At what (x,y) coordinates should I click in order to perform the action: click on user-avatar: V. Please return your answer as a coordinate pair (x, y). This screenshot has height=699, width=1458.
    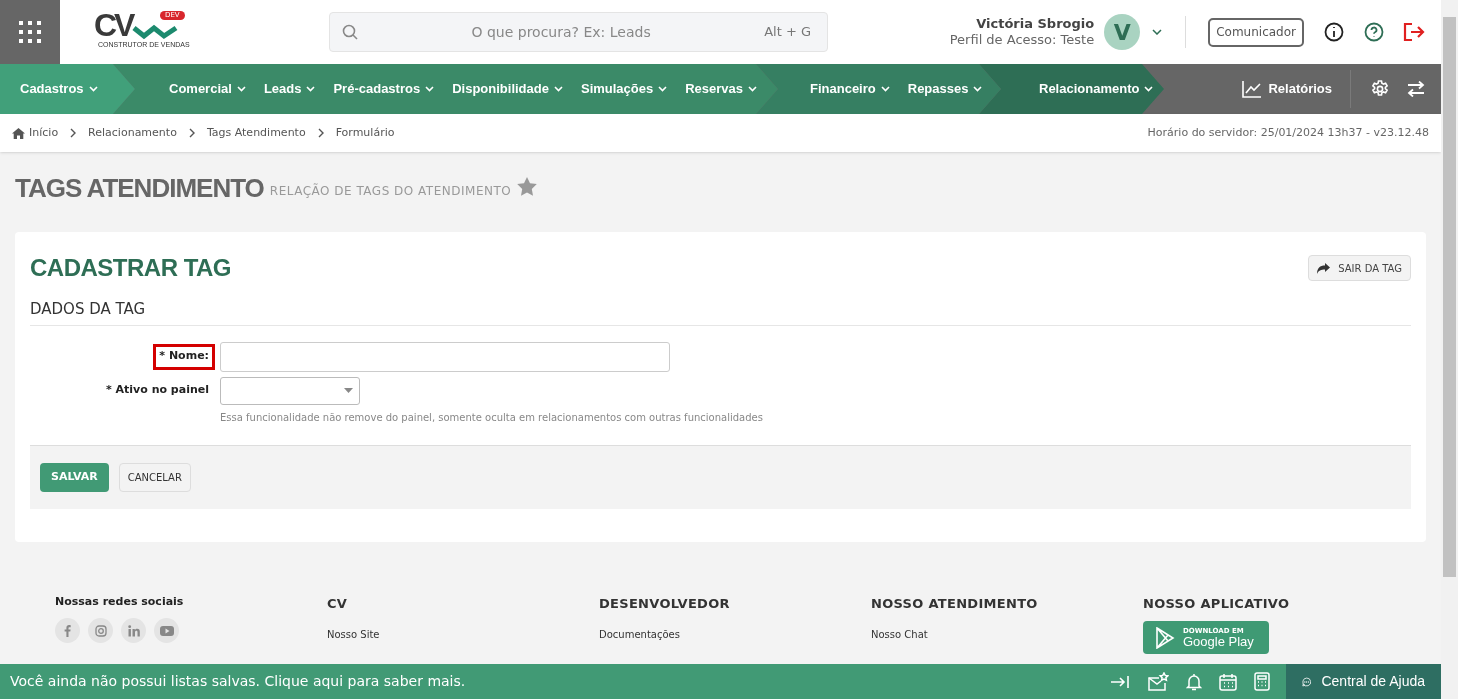
    Looking at the image, I should click on (1122, 32).